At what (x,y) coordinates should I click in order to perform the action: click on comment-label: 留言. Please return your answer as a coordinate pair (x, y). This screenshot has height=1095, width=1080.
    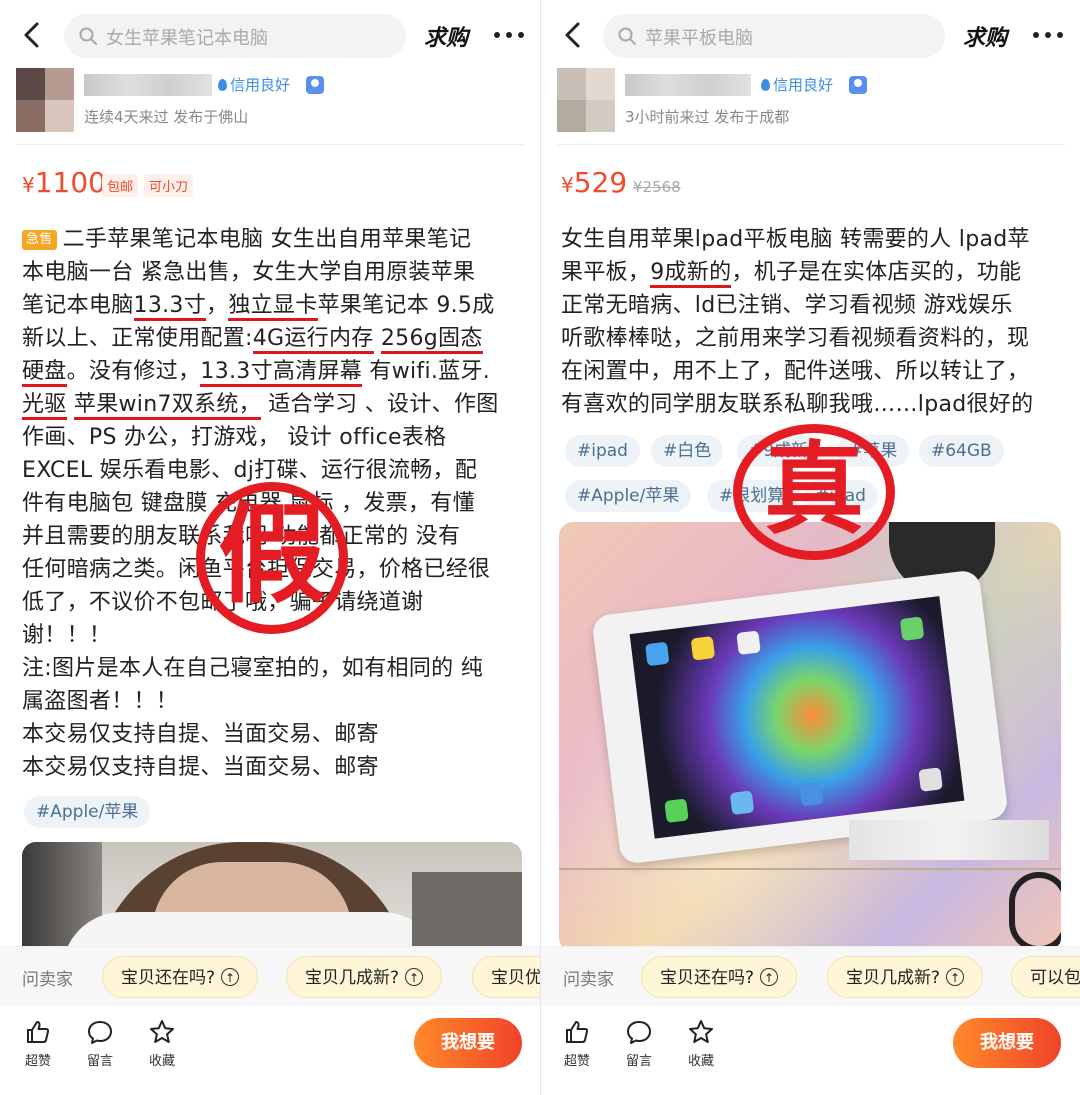
    Looking at the image, I should click on (638, 1061).